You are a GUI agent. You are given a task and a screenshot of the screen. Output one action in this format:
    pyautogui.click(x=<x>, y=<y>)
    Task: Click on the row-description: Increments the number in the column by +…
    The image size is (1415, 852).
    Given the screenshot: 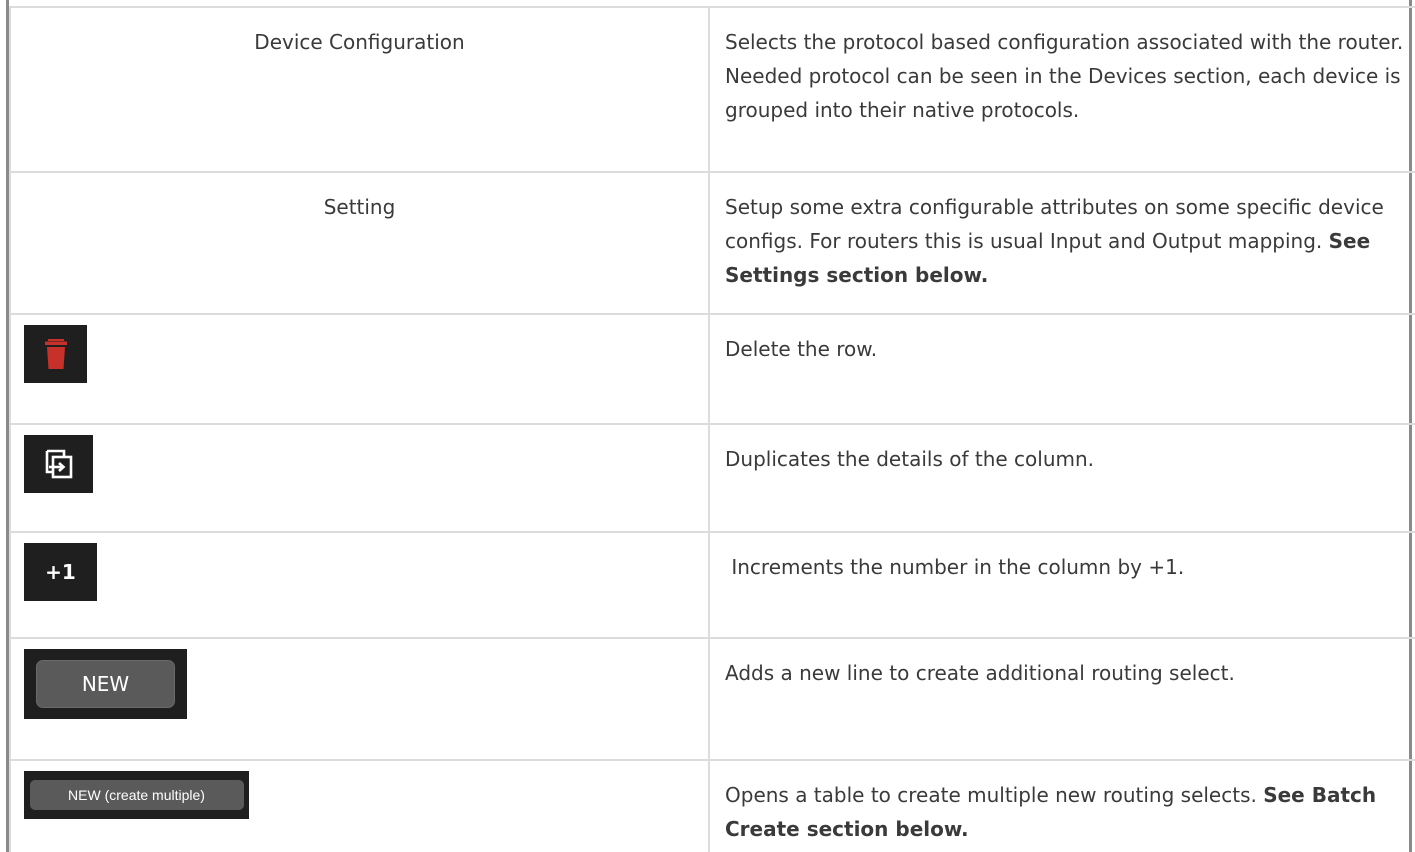 What is the action you would take?
    pyautogui.click(x=955, y=567)
    